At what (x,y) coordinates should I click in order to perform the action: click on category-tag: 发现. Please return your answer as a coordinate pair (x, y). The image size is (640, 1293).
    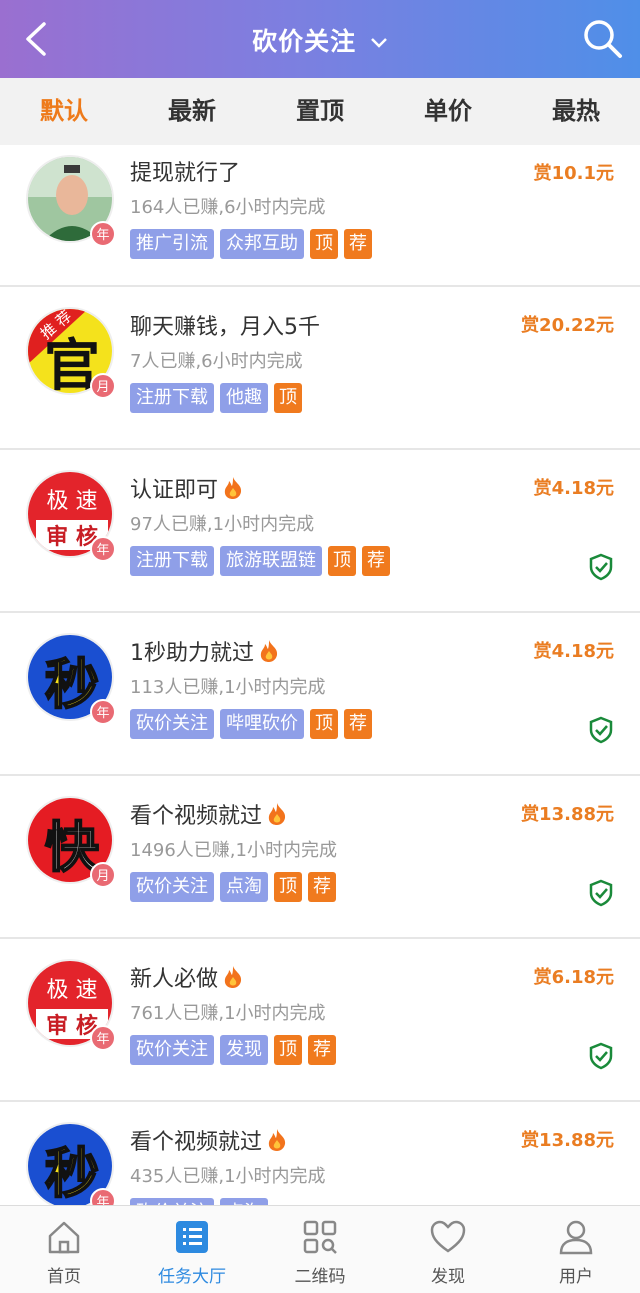
    Looking at the image, I should click on (244, 1050).